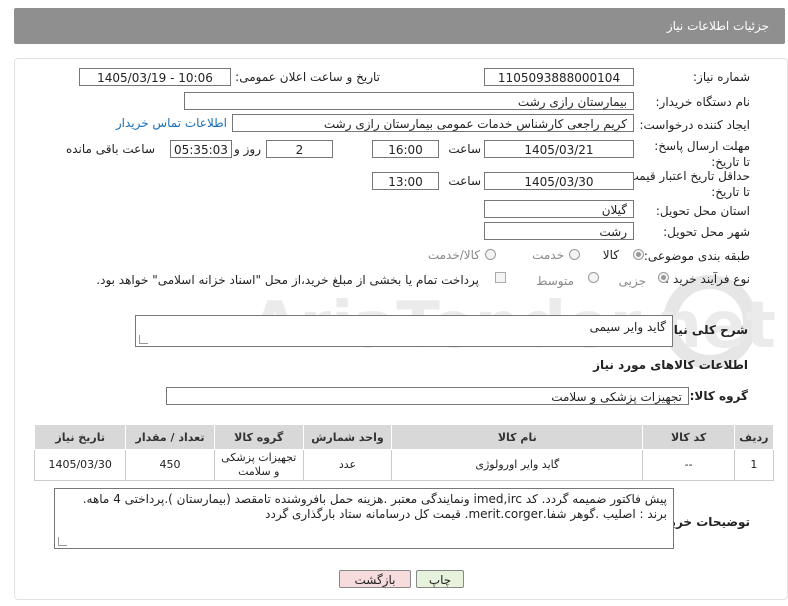 This screenshot has height=606, width=788. Describe the element at coordinates (464, 149) in the screenshot. I see `deadline-time-label: ساعت` at that location.